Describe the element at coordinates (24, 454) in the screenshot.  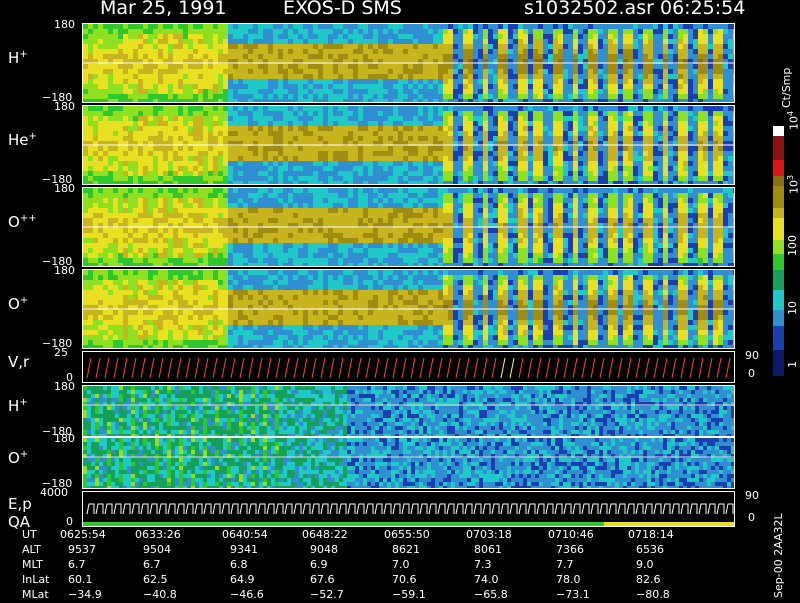
I see `panel-6-label-sup: +` at that location.